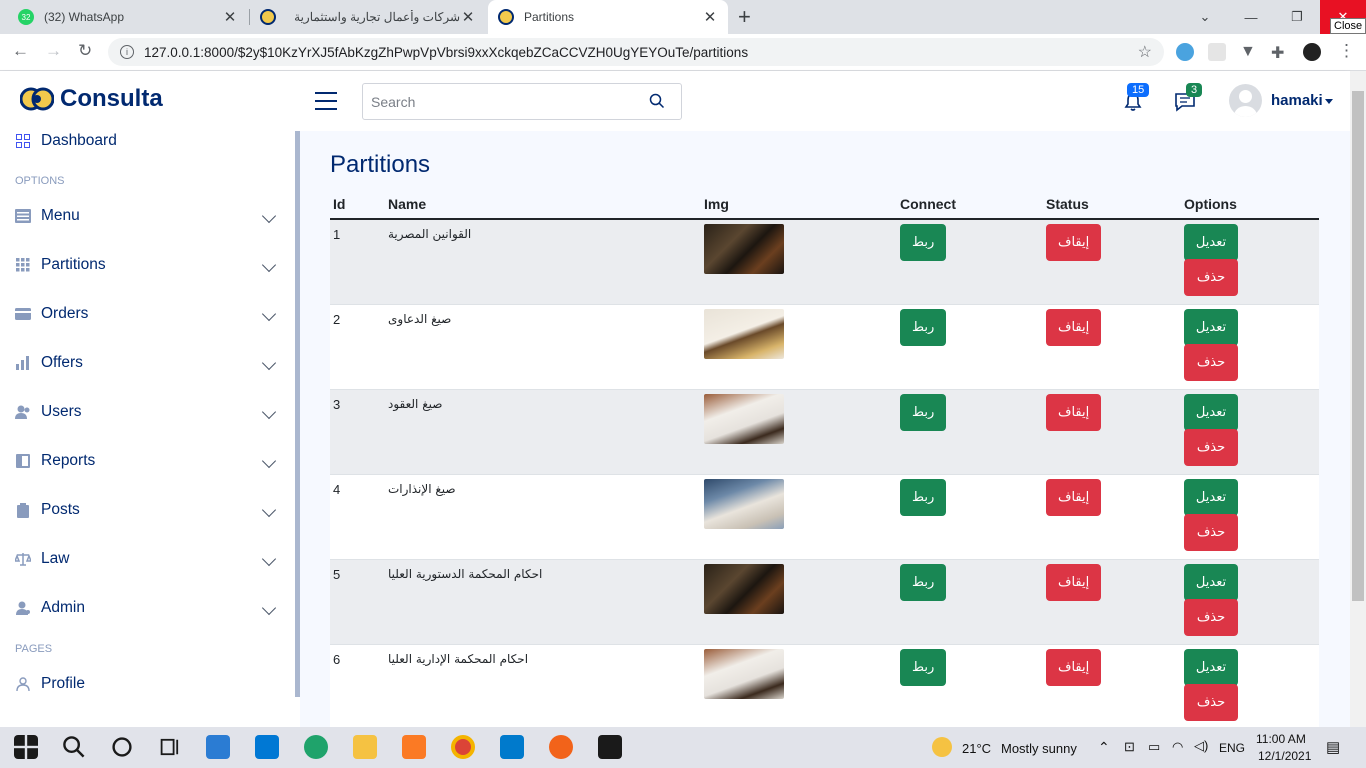 The width and height of the screenshot is (1366, 768). I want to click on terminal-icon, so click(610, 747).